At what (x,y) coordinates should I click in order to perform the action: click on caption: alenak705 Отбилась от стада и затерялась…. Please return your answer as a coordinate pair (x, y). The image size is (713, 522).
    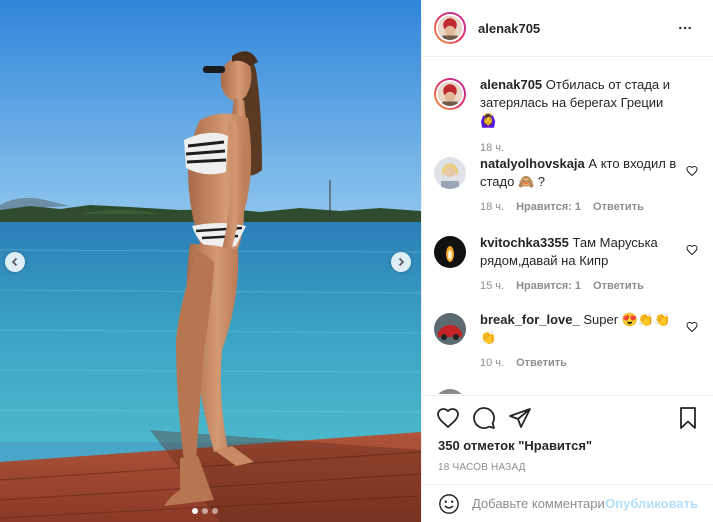
    Looking at the image, I should click on (568, 115).